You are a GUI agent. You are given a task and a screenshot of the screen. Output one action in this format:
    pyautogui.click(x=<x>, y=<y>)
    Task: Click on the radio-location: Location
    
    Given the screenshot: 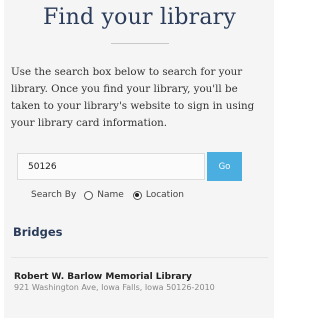 What is the action you would take?
    pyautogui.click(x=158, y=195)
    